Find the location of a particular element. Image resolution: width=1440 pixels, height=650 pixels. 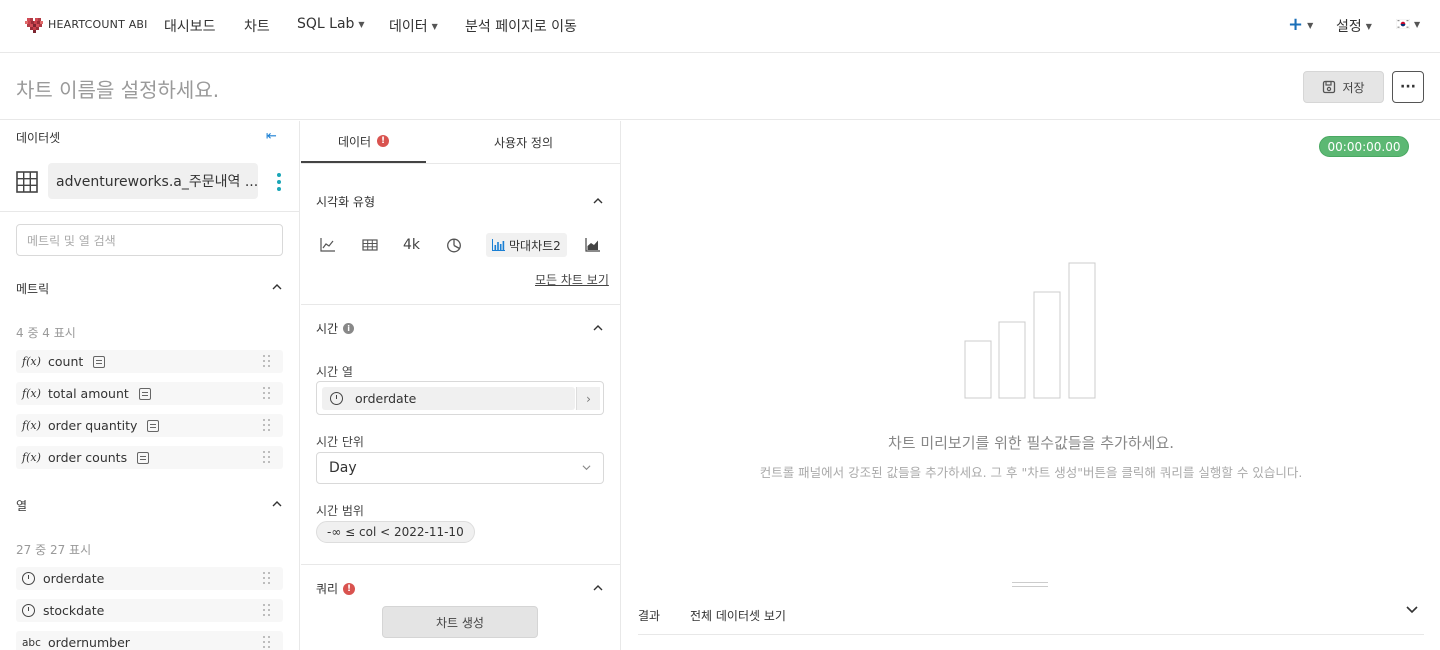

columns-section-title: 열 is located at coordinates (22, 506).